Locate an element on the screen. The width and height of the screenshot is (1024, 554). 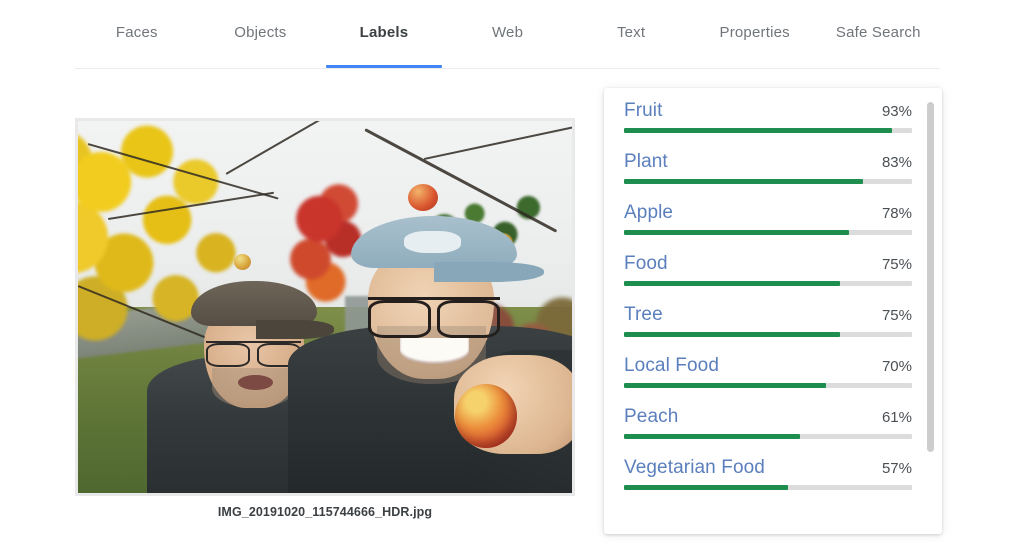
label-row: Food 75% is located at coordinates (773, 269).